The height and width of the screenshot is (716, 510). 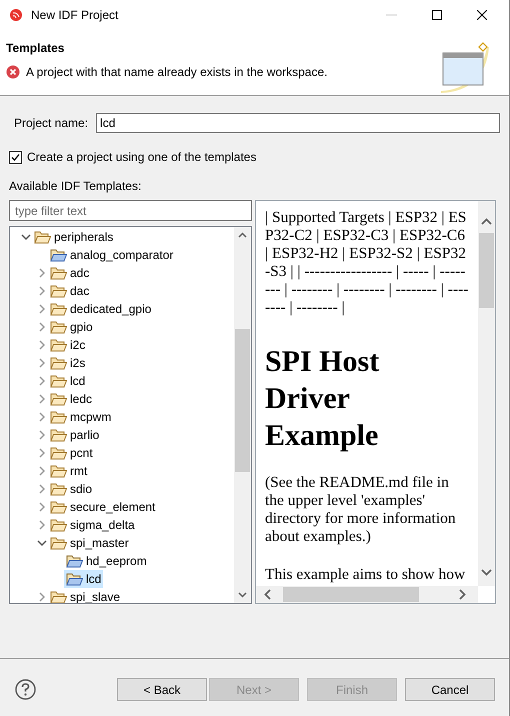 I want to click on tree-item: spi_master, so click(x=89, y=543).